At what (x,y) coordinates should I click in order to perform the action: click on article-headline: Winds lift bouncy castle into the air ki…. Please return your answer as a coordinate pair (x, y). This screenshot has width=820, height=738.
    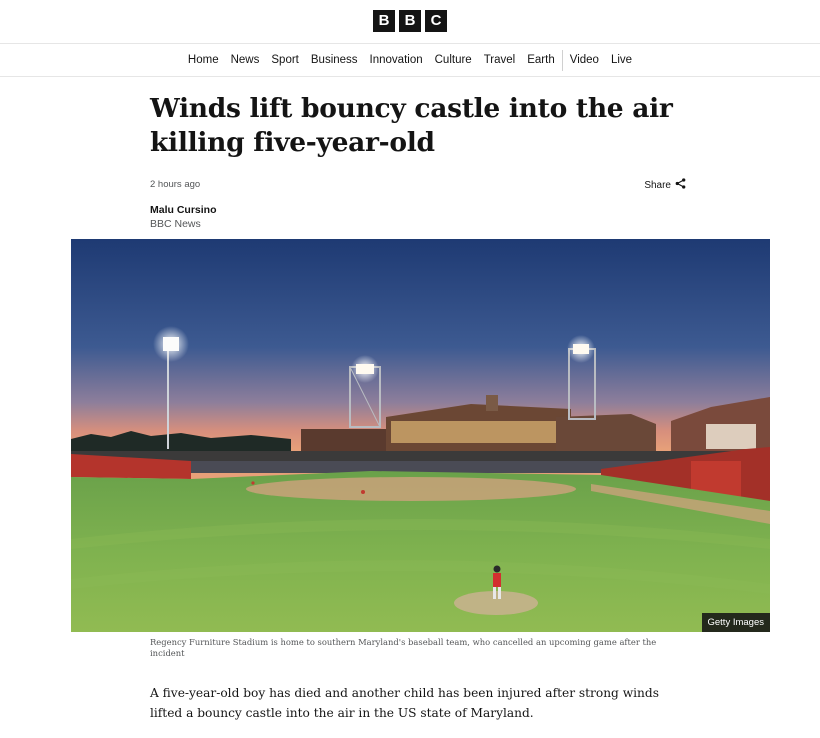
    Looking at the image, I should click on (411, 125).